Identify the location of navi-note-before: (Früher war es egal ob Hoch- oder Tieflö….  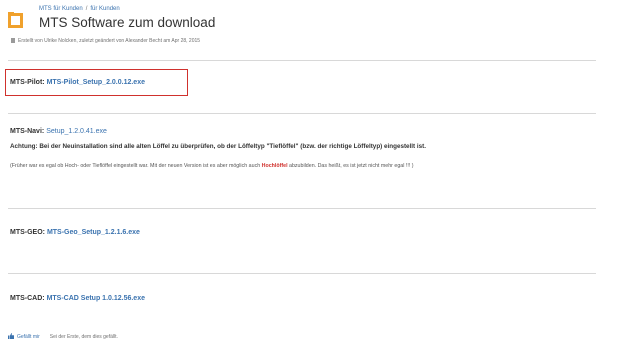
(136, 166).